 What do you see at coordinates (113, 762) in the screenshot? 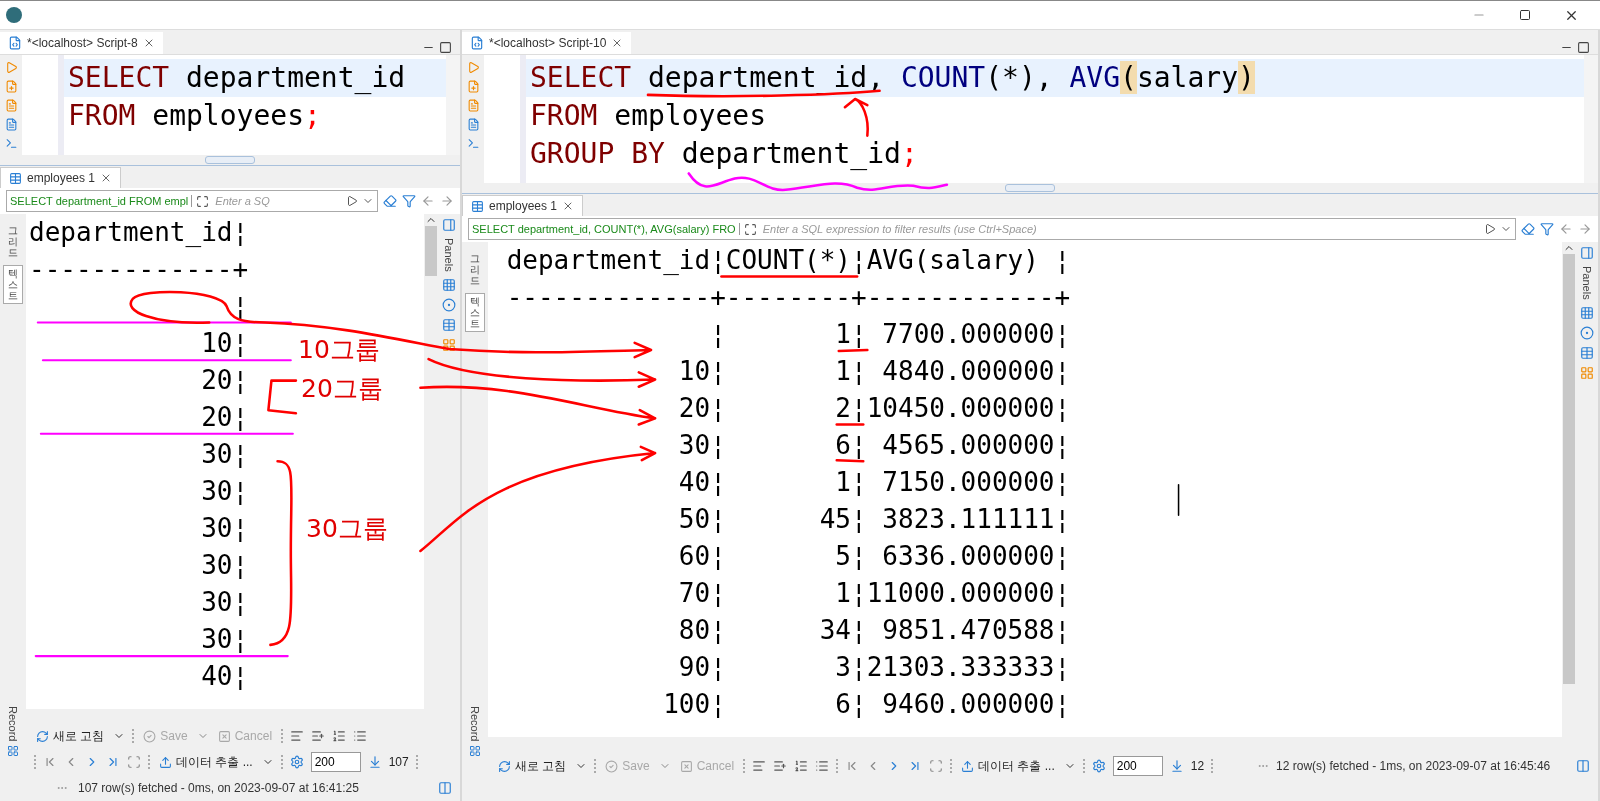
I see `last-page-icon` at bounding box center [113, 762].